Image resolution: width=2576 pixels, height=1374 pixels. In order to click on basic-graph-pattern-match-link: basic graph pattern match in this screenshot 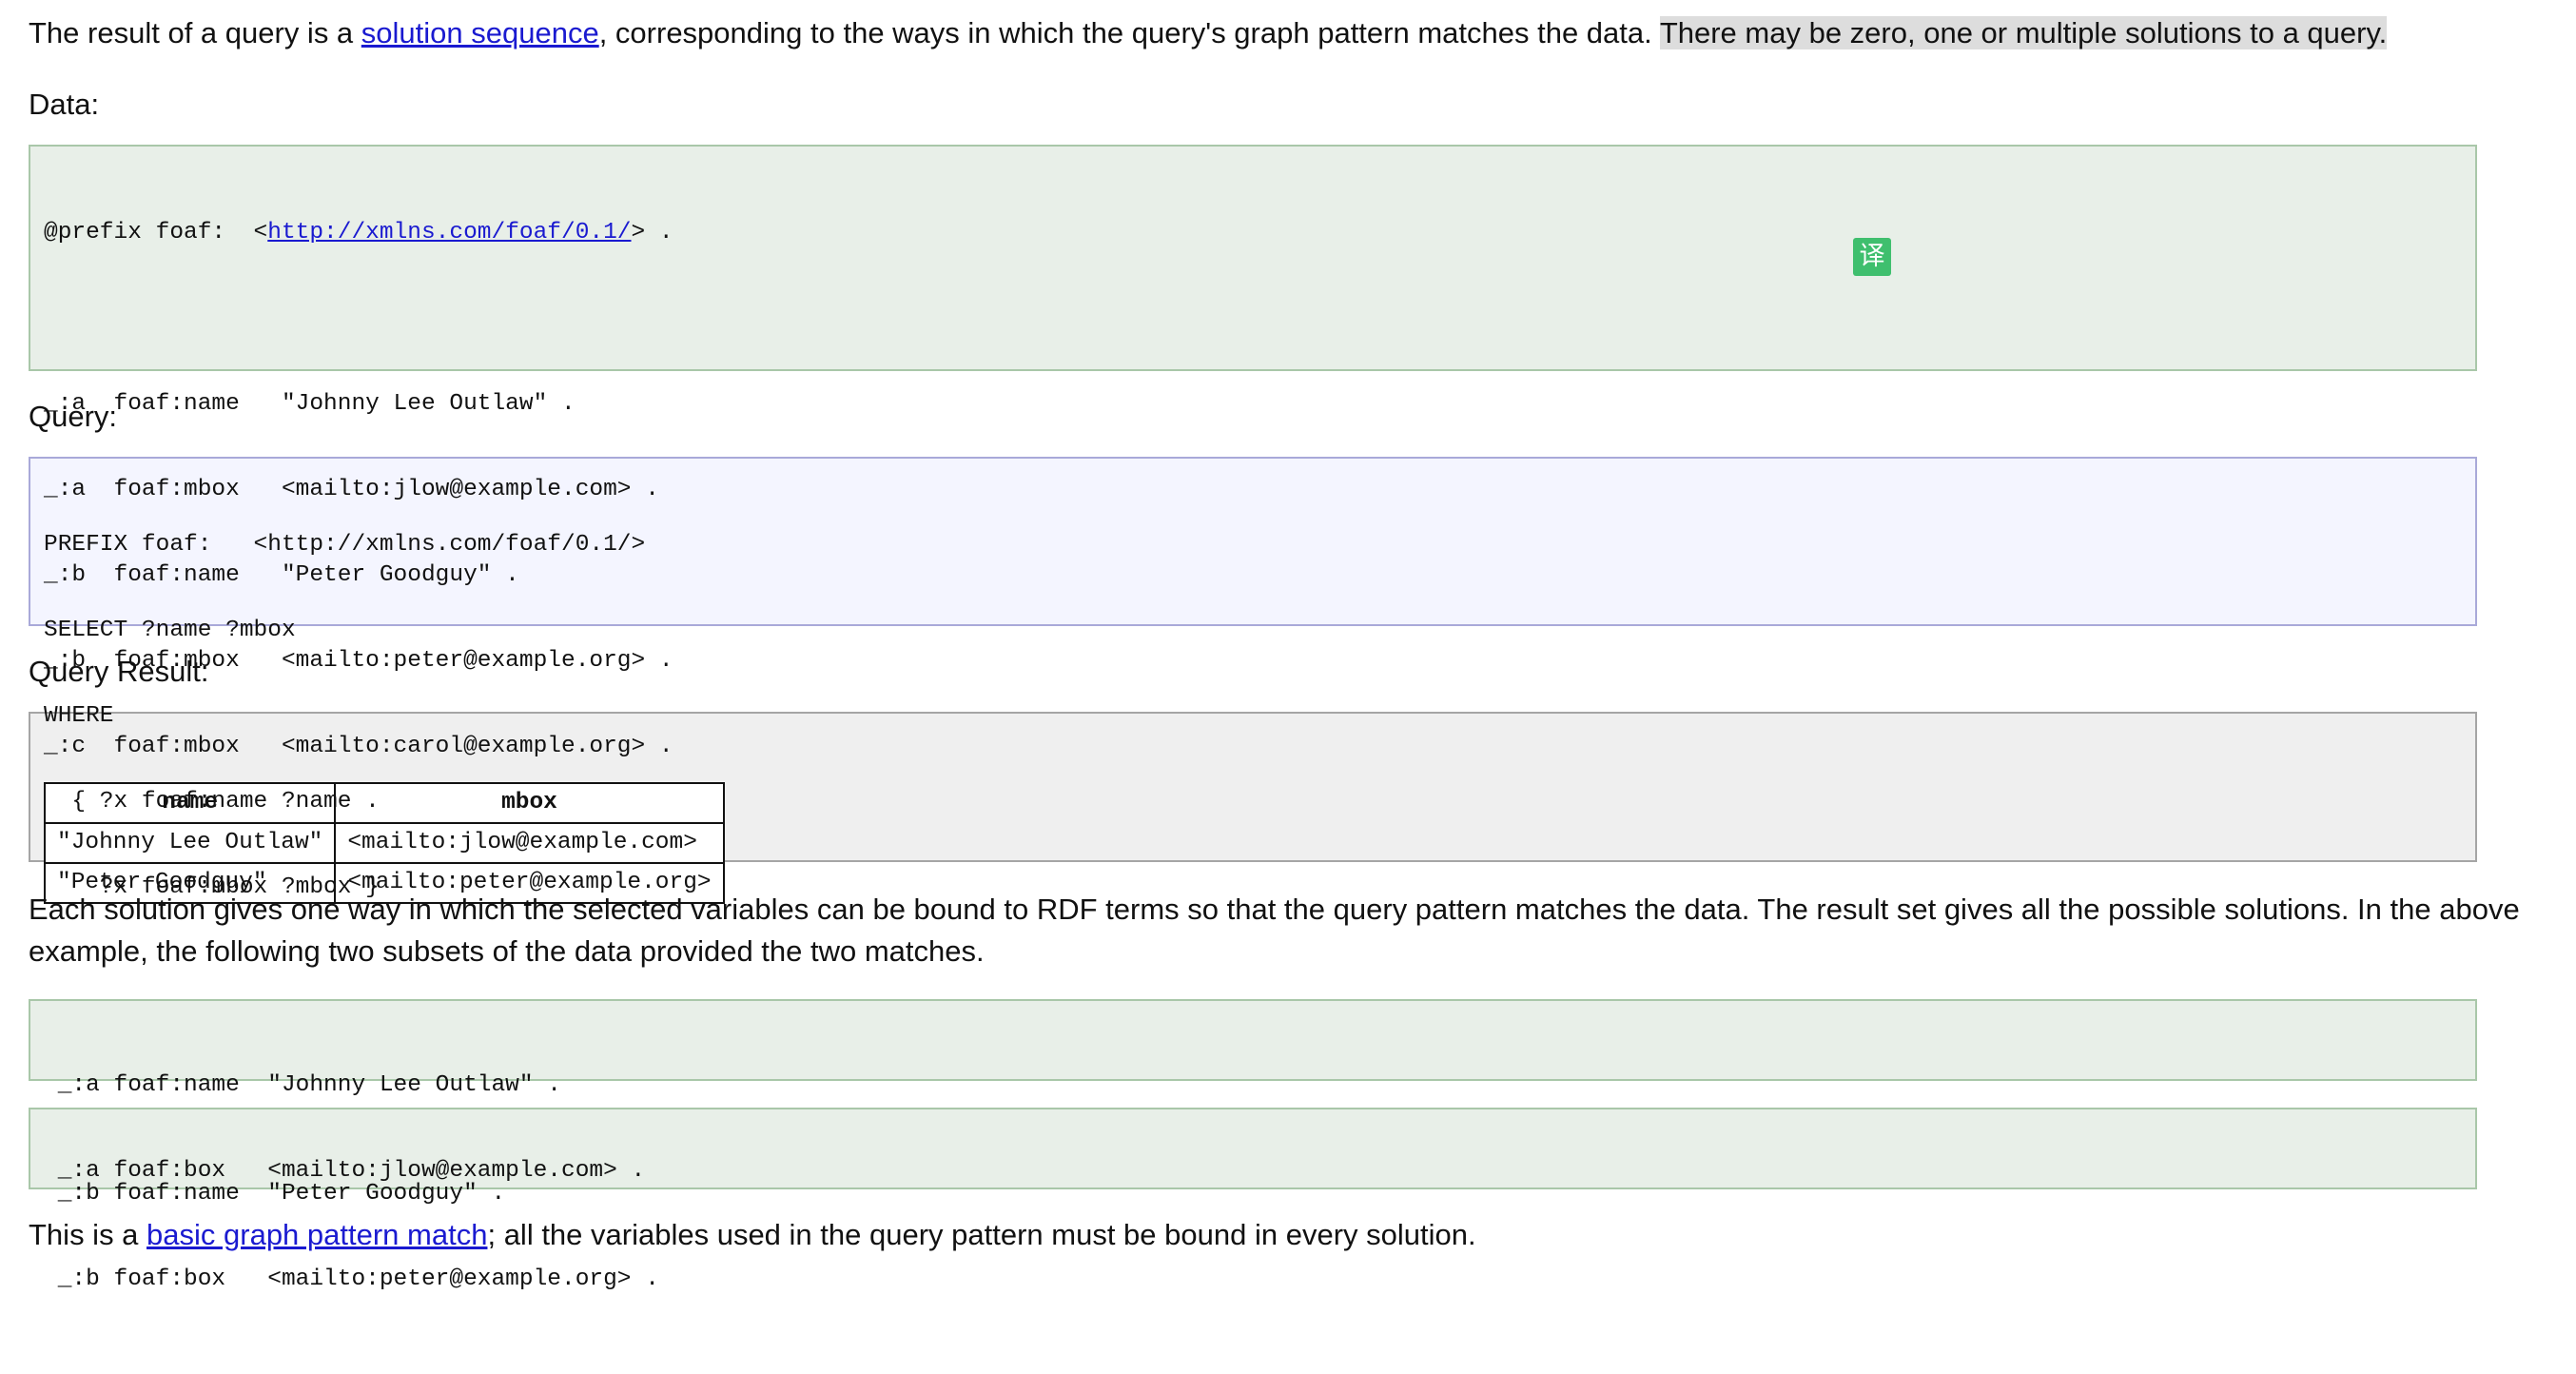, I will do `click(316, 1234)`.